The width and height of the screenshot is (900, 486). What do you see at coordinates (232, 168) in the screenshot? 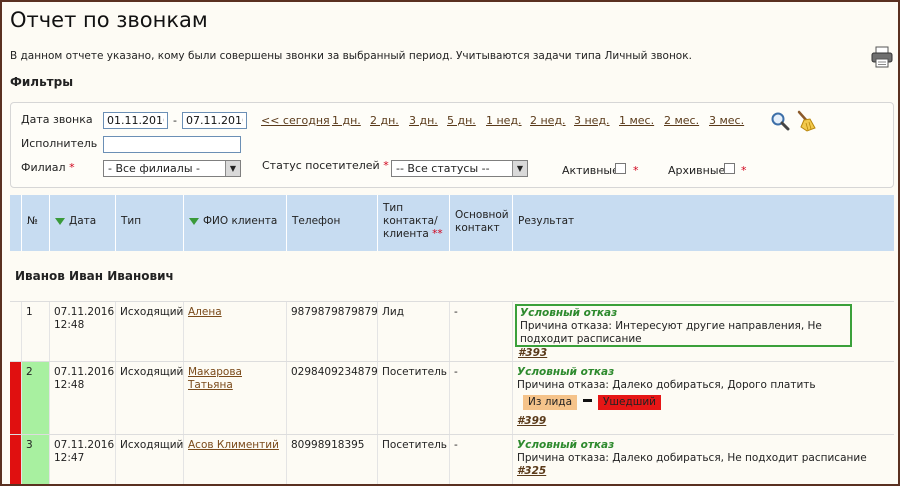
I see `chevron-down-icon: ▼` at bounding box center [232, 168].